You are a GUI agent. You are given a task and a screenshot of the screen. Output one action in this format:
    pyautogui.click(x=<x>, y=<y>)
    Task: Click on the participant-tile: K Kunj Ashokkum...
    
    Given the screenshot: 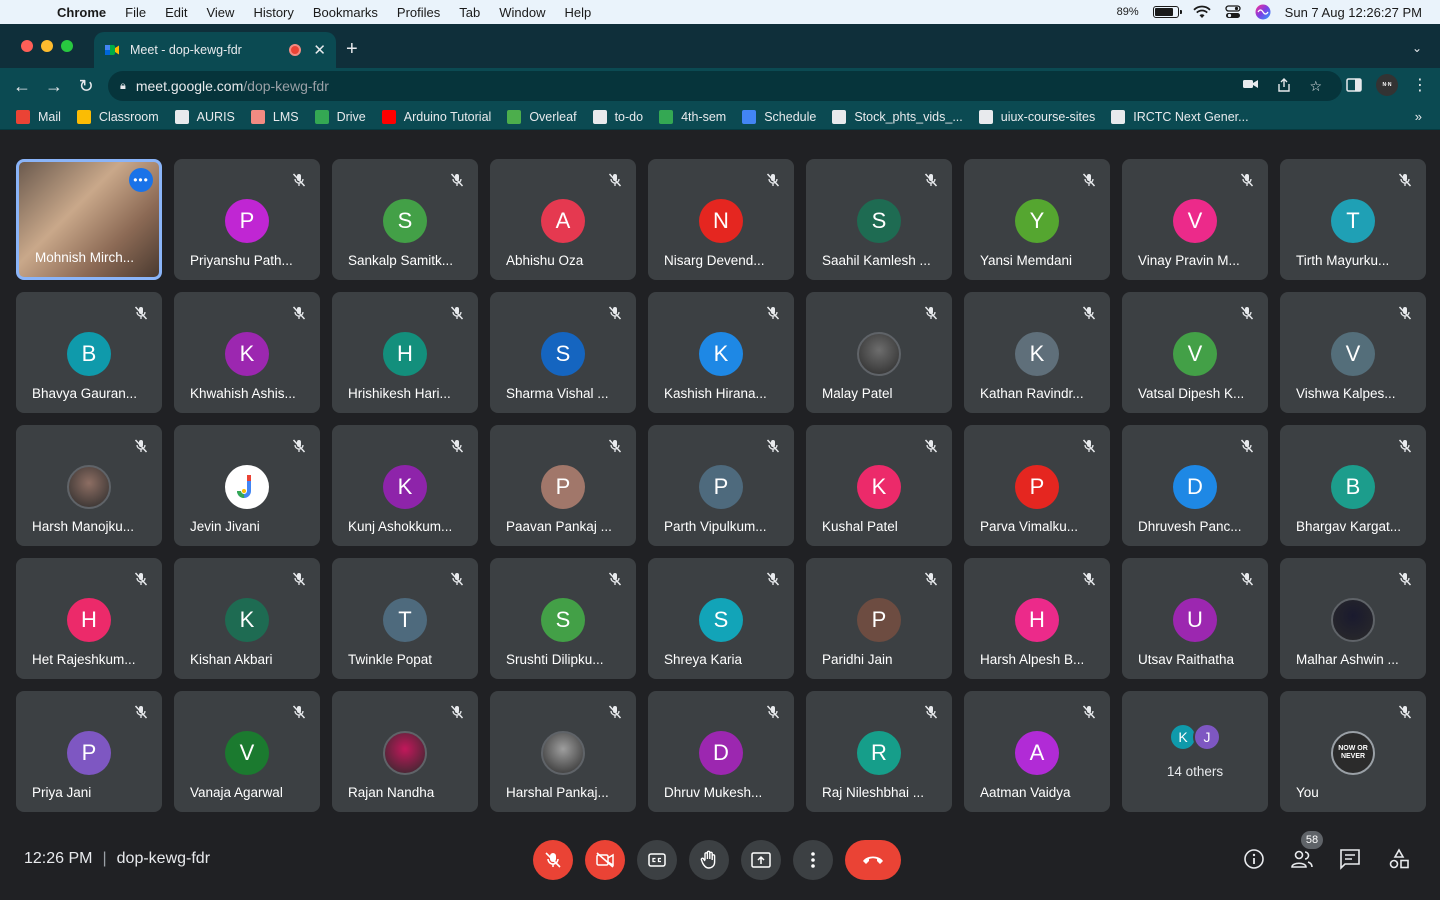 What is the action you would take?
    pyautogui.click(x=405, y=485)
    